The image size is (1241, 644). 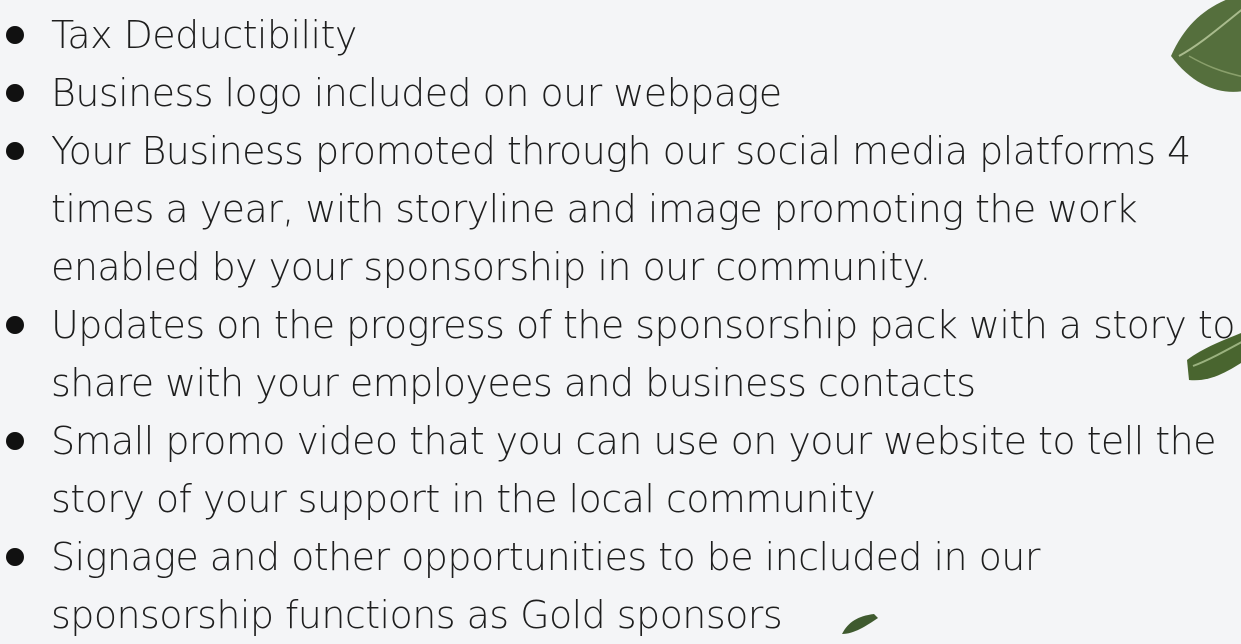 I want to click on benefit-list-item: Tax Deductibility, so click(x=620, y=35).